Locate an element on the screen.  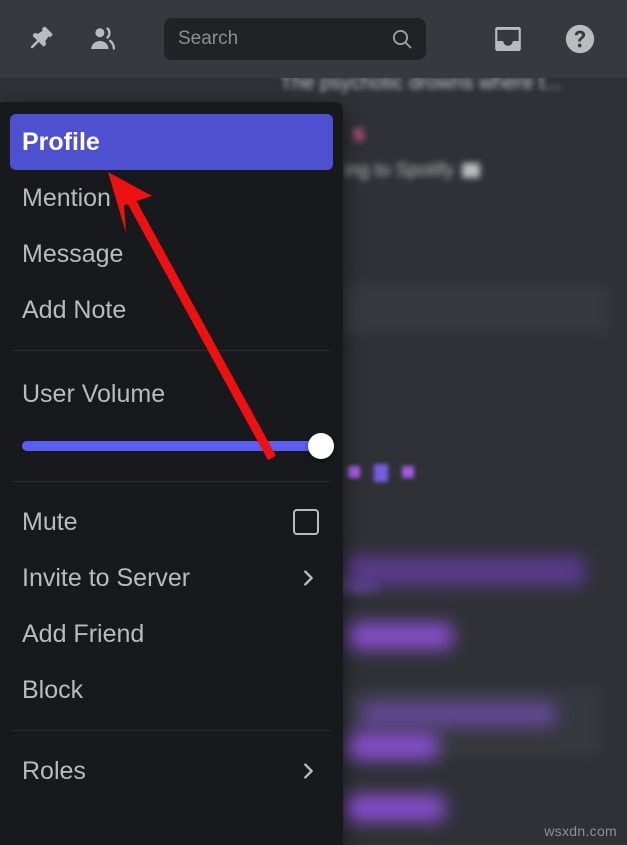
spotify-status-icon is located at coordinates (470, 170).